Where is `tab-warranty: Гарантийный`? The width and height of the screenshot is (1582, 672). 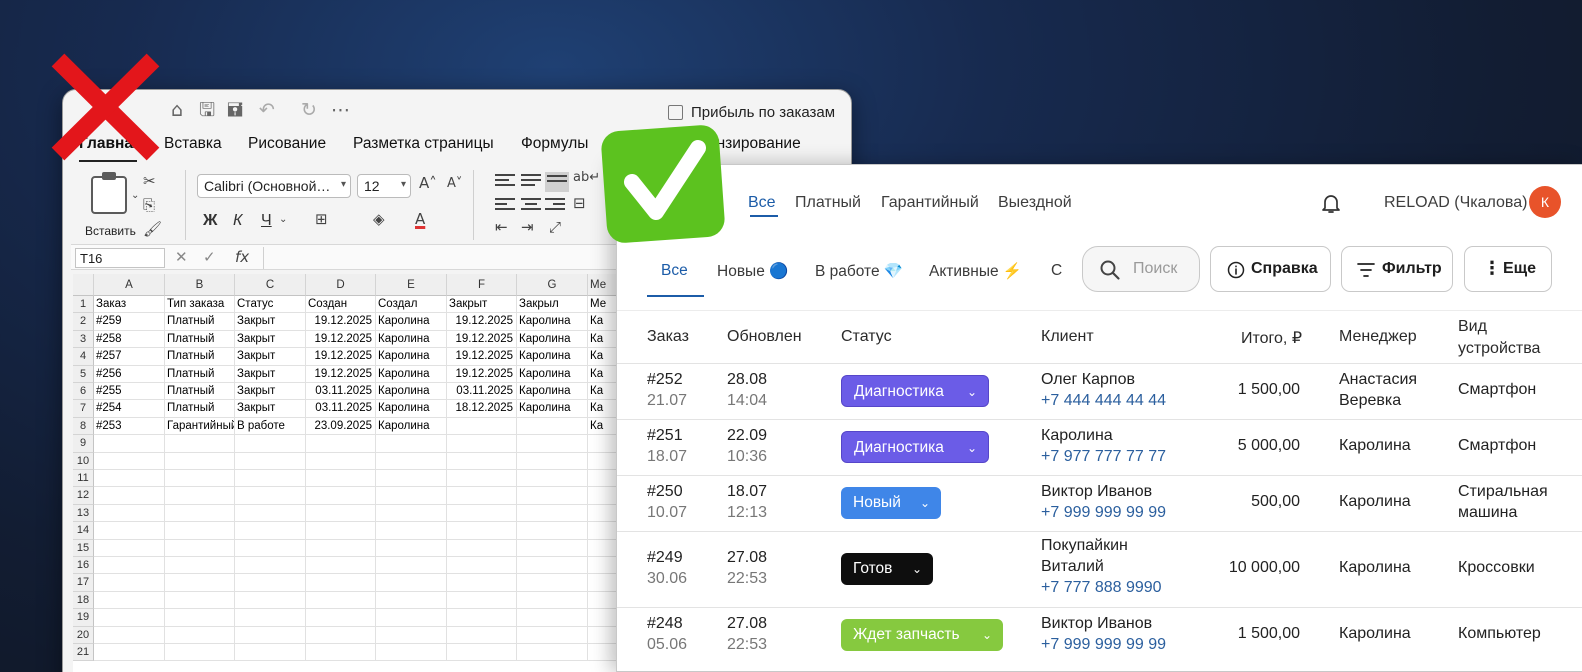
tab-warranty: Гарантийный is located at coordinates (930, 203).